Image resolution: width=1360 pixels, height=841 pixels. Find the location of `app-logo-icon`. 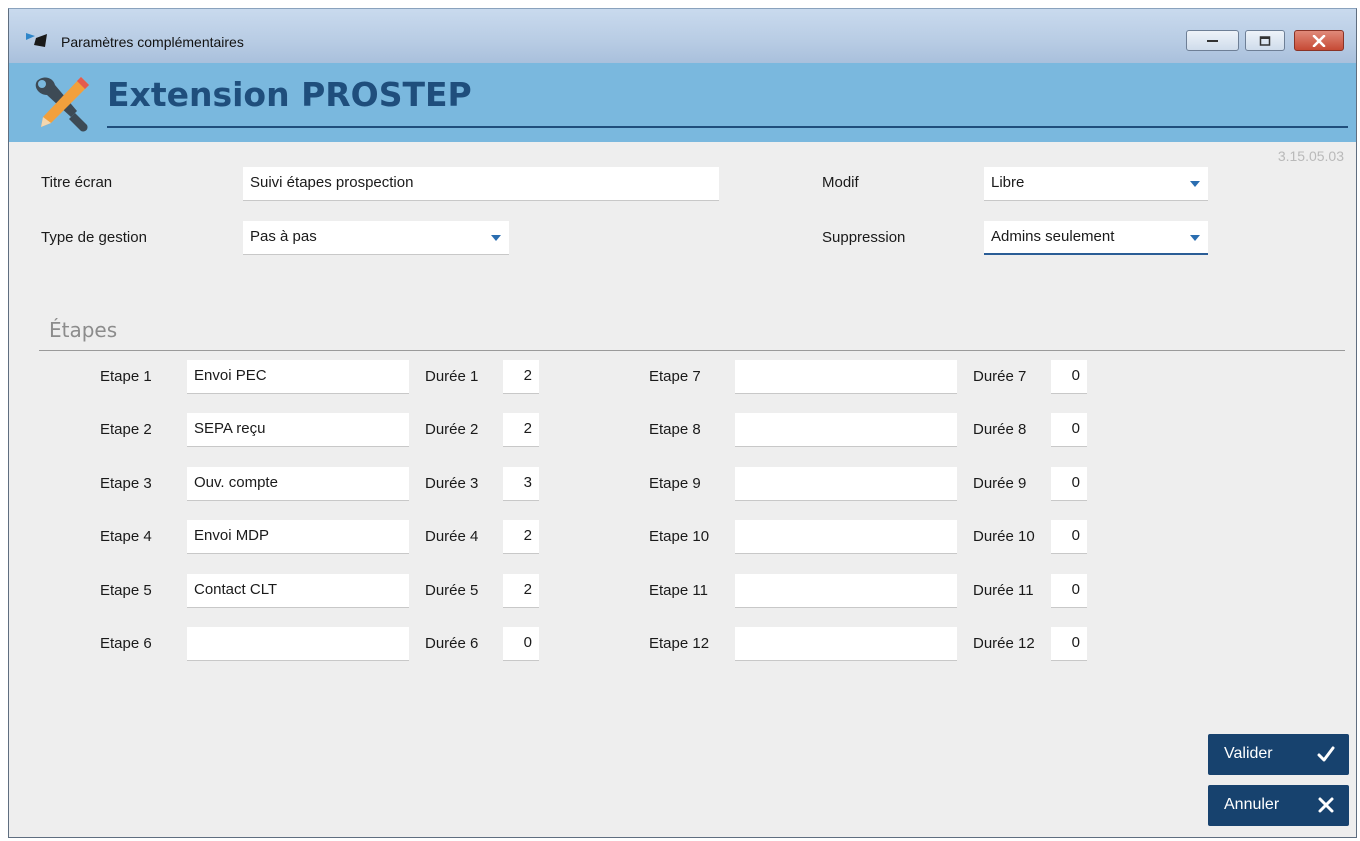

app-logo-icon is located at coordinates (36, 40).